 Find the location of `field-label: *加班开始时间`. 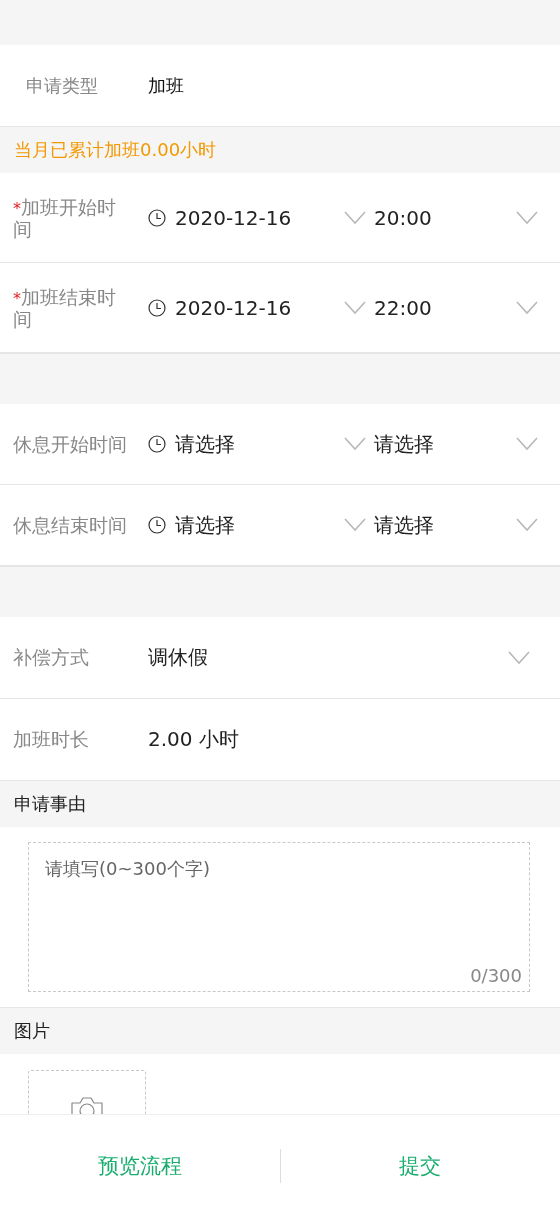

field-label: *加班开始时间 is located at coordinates (65, 217).